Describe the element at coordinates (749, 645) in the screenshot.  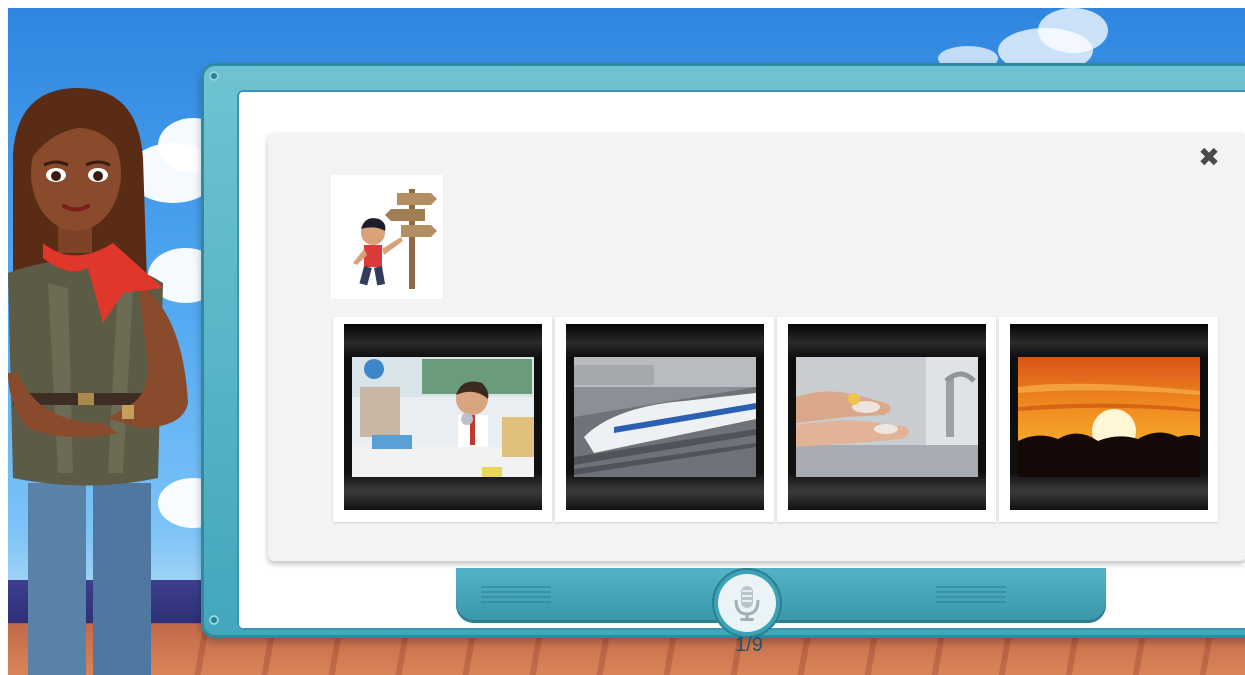
I see `page-counter: 1/9` at that location.